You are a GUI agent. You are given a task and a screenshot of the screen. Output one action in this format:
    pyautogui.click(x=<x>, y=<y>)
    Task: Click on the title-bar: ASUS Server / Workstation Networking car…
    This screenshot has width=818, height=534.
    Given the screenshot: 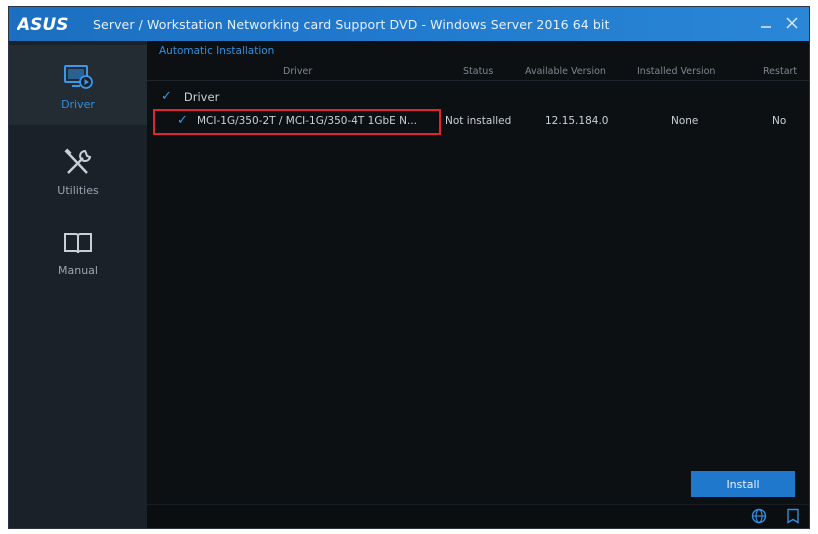 What is the action you would take?
    pyautogui.click(x=409, y=24)
    